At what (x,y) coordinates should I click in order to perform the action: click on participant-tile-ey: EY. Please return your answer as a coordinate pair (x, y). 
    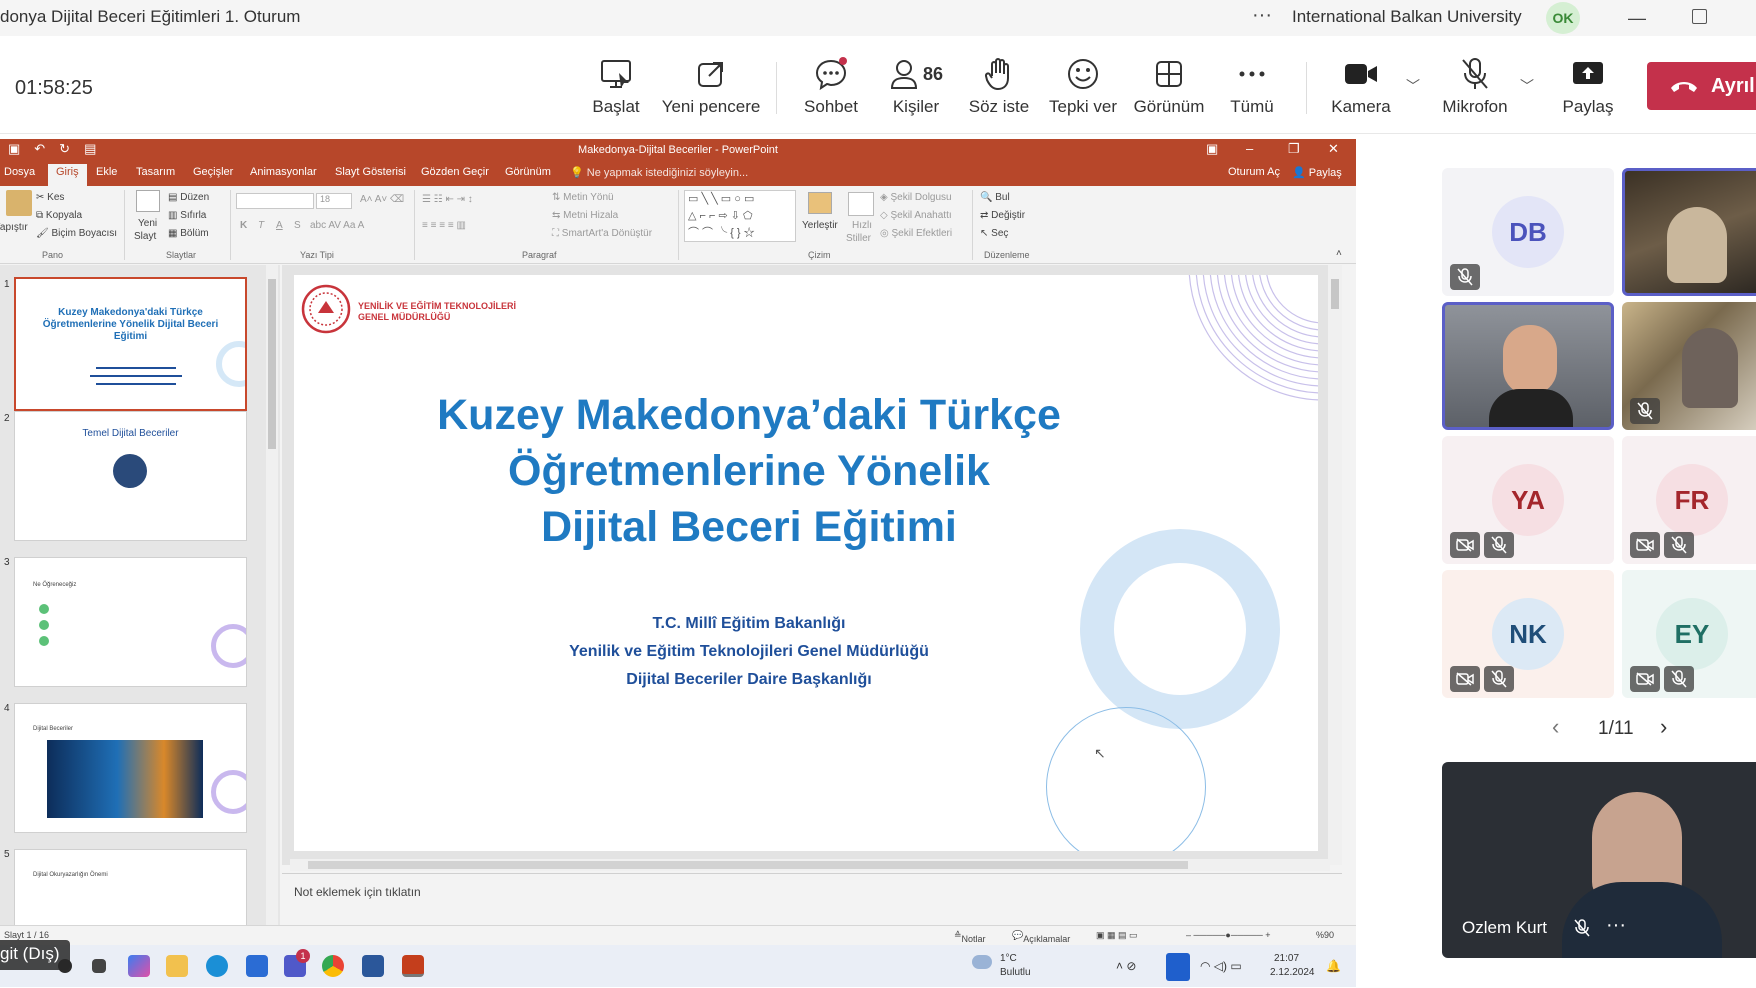
    Looking at the image, I should click on (1689, 634).